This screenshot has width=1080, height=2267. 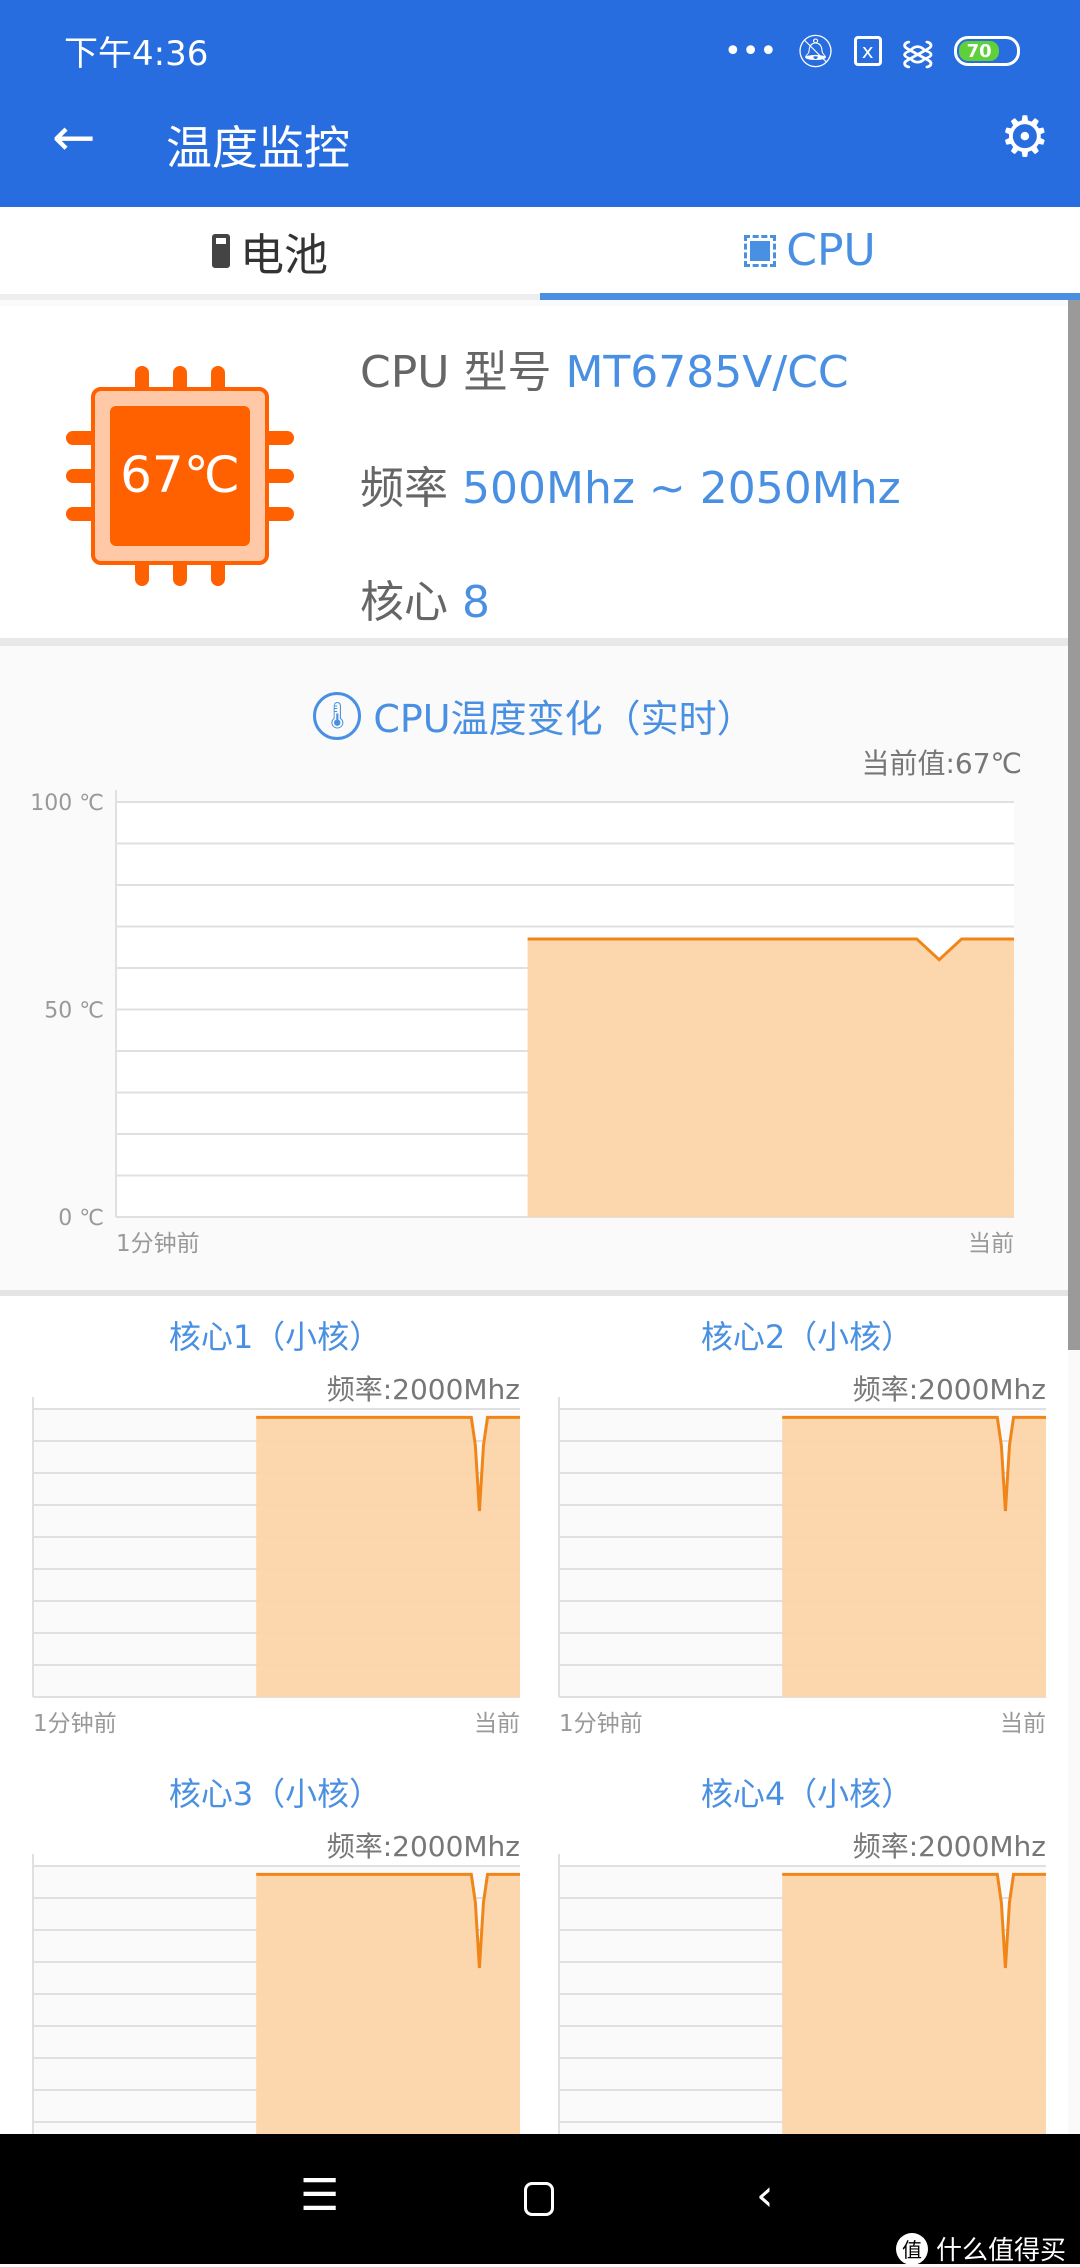 What do you see at coordinates (456, 372) in the screenshot?
I see `cpu-model-label: CPU 型号` at bounding box center [456, 372].